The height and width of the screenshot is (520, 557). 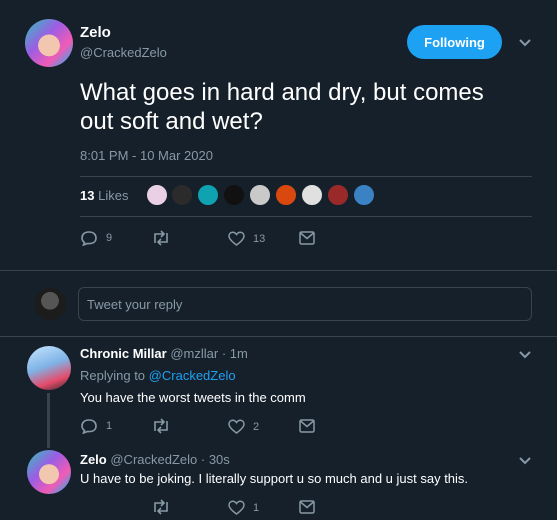 I want to click on reply-action: 1, so click(x=96, y=426).